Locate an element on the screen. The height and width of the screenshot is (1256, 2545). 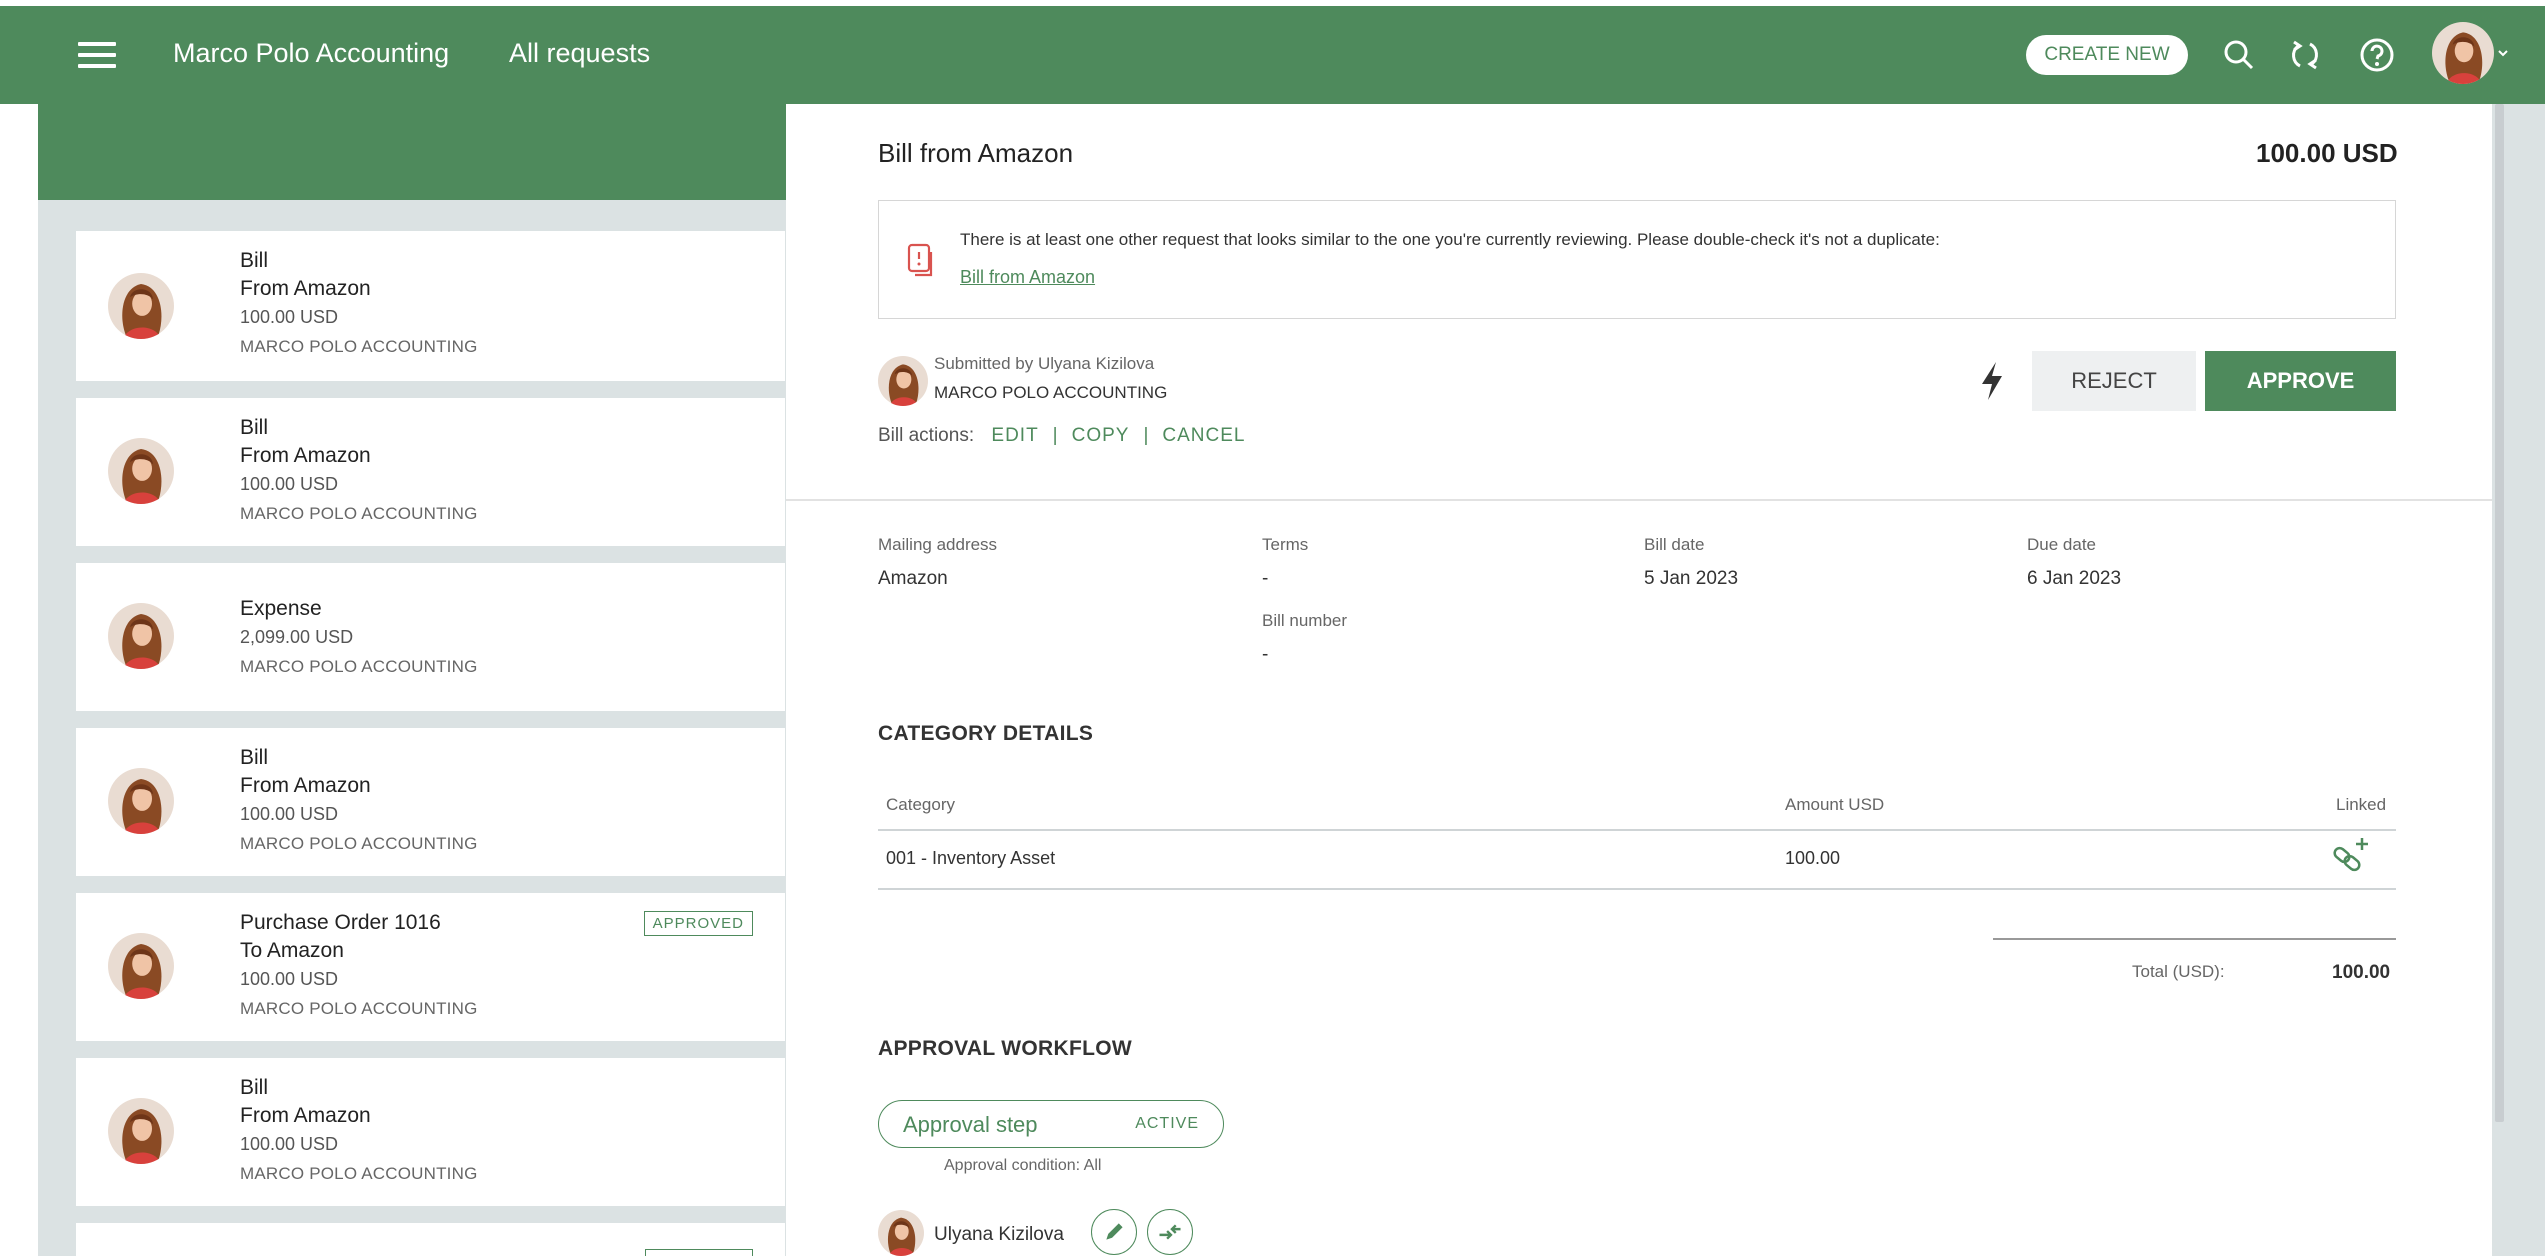
reject-button: REJECT is located at coordinates (2114, 381).